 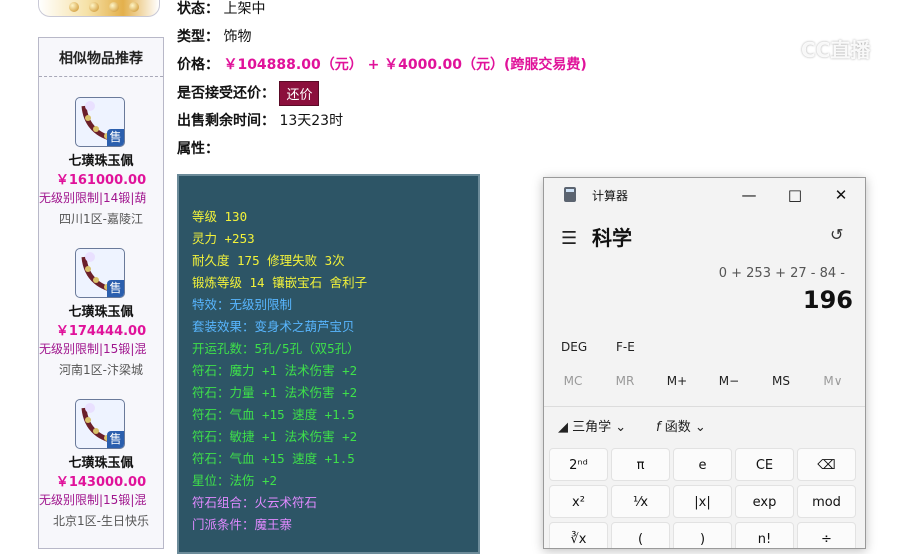 What do you see at coordinates (101, 521) in the screenshot?
I see `similar-item-server: 北京1区-生日快乐` at bounding box center [101, 521].